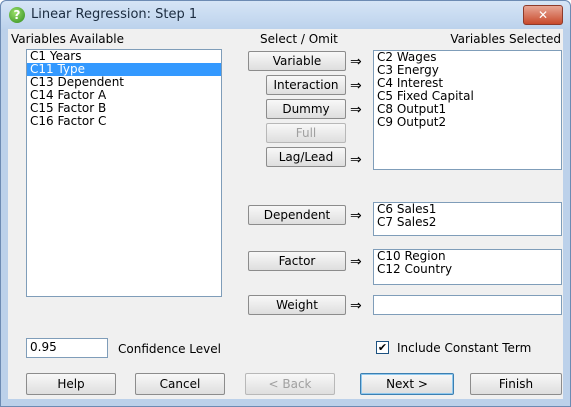  I want to click on dependent-button: Dependent, so click(297, 215).